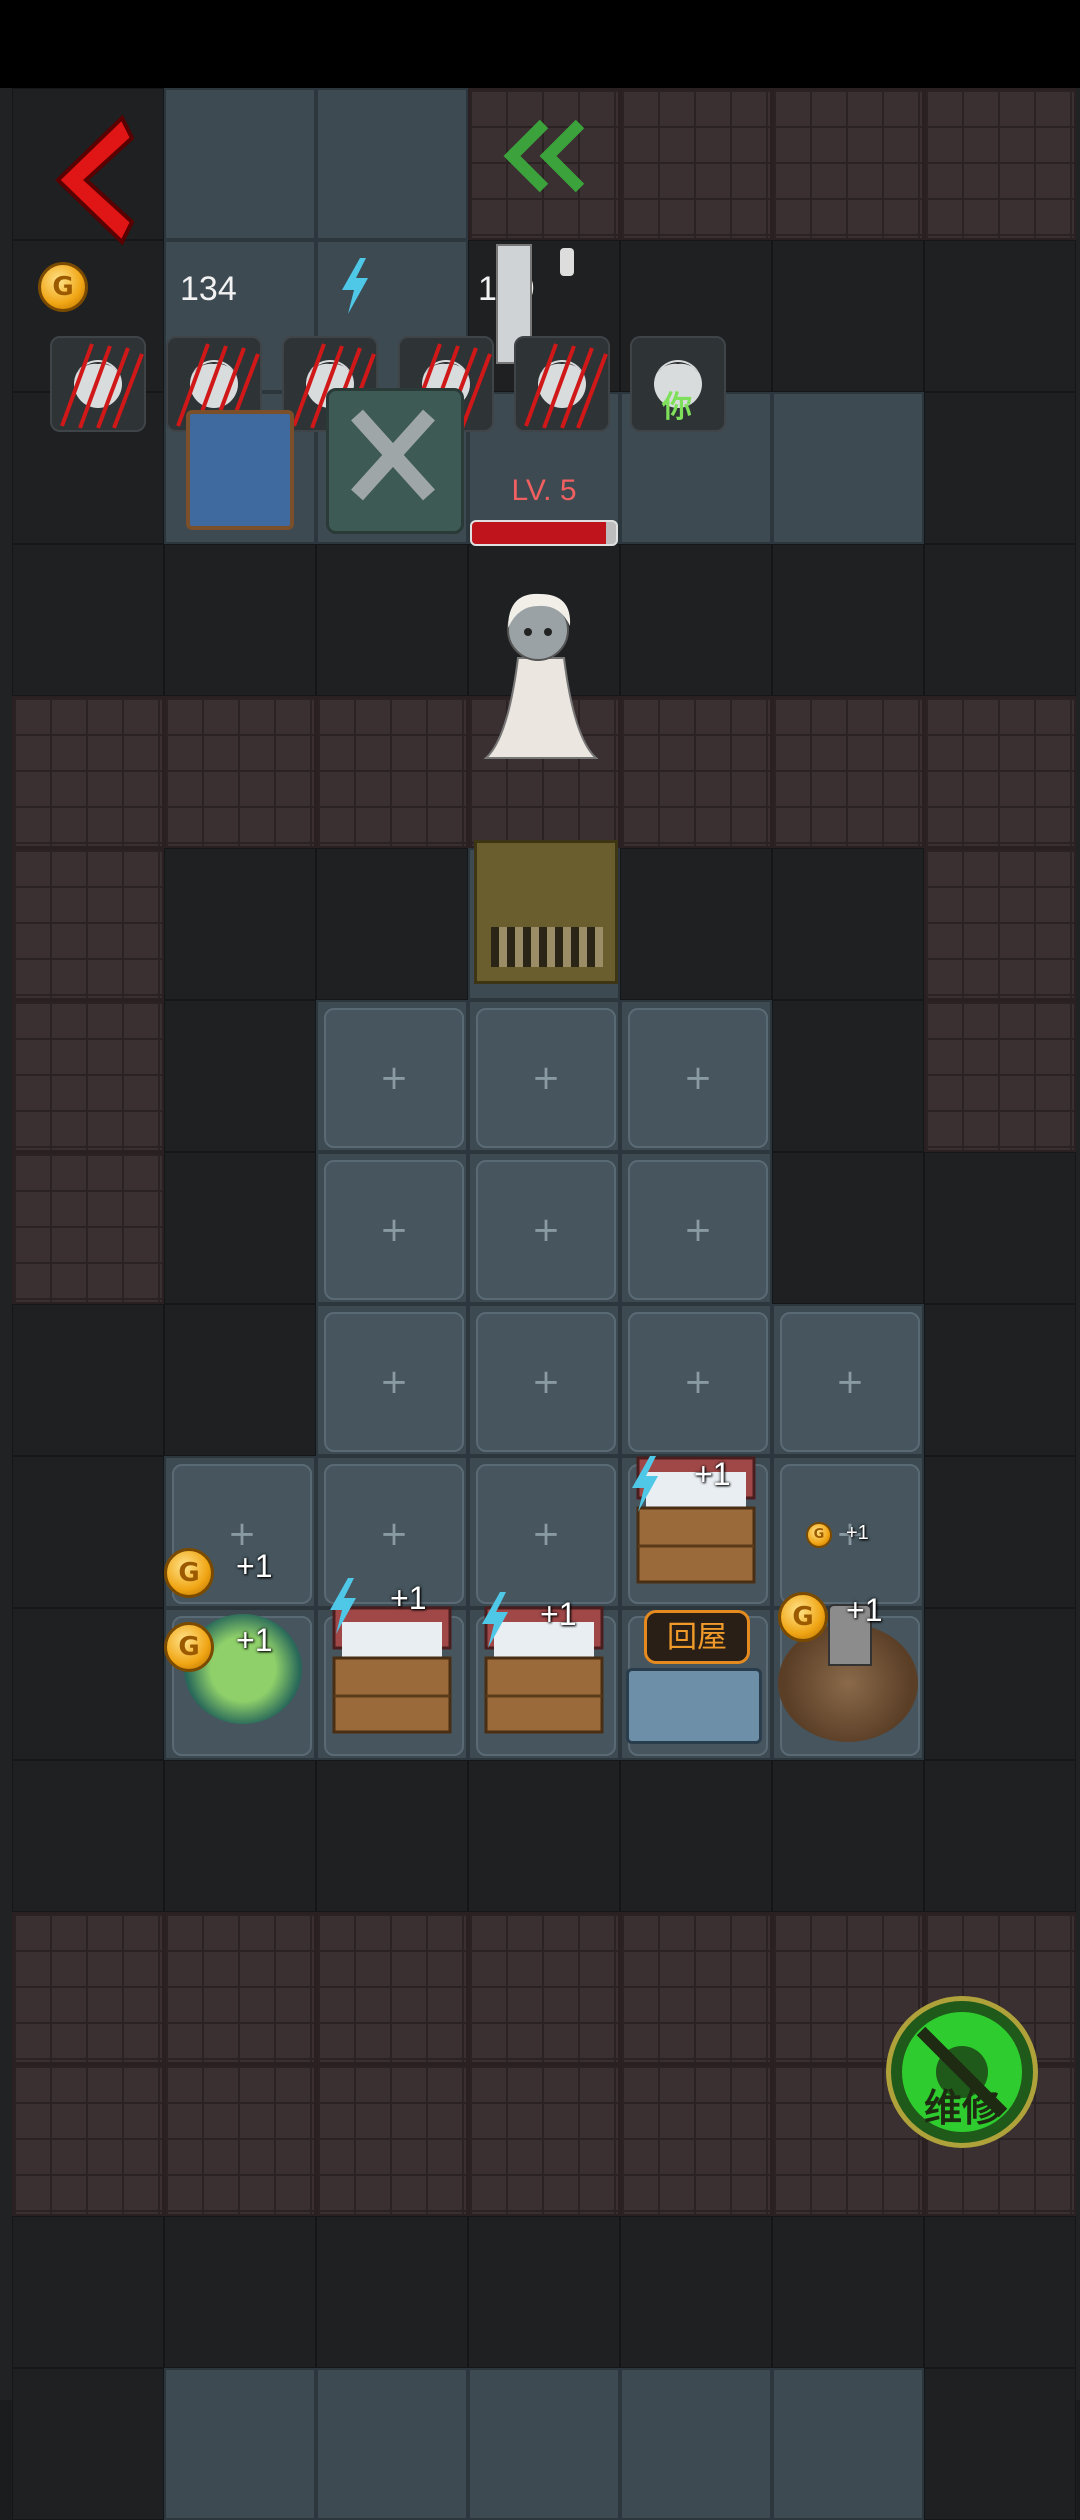  Describe the element at coordinates (208, 289) in the screenshot. I see `gold-value: 134` at that location.